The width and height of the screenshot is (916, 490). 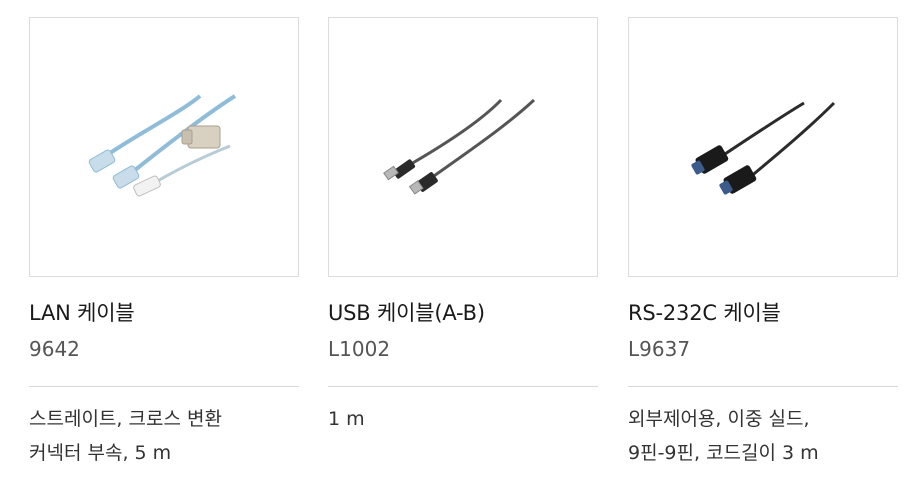 What do you see at coordinates (406, 313) in the screenshot?
I see `product-title: USB 케이블(A-B)` at bounding box center [406, 313].